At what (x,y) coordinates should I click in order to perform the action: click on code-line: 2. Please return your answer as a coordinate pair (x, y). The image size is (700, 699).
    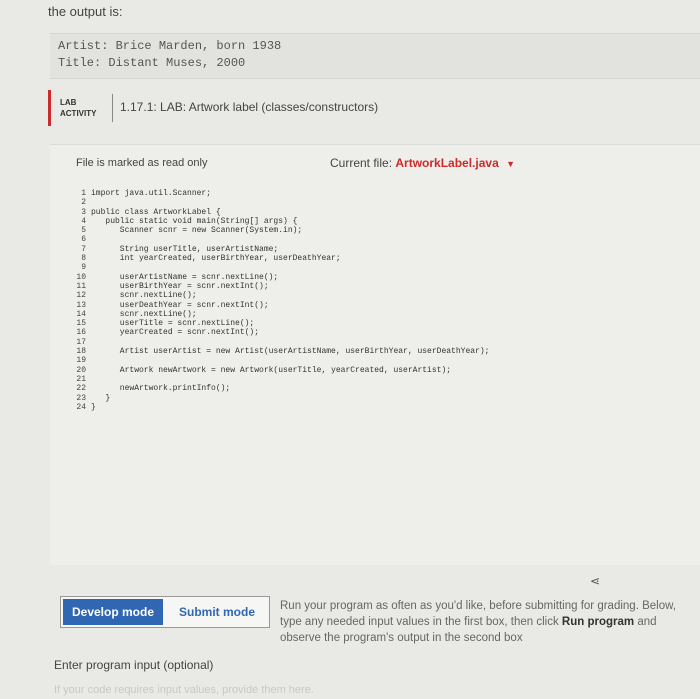
    Looking at the image, I should click on (377, 202).